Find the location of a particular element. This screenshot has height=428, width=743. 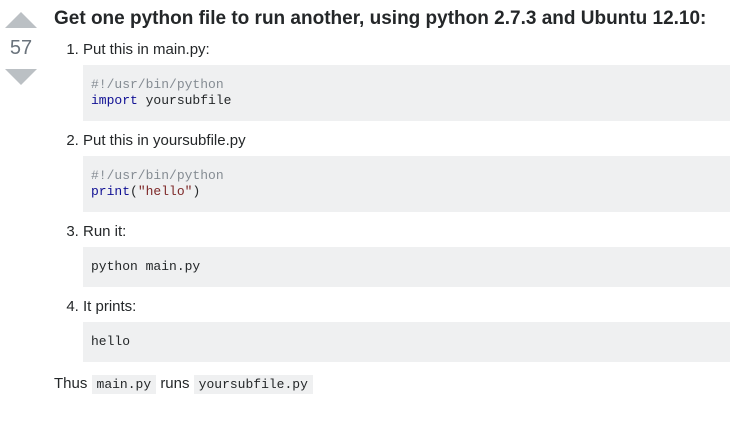

step-text: It prints: is located at coordinates (110, 306).